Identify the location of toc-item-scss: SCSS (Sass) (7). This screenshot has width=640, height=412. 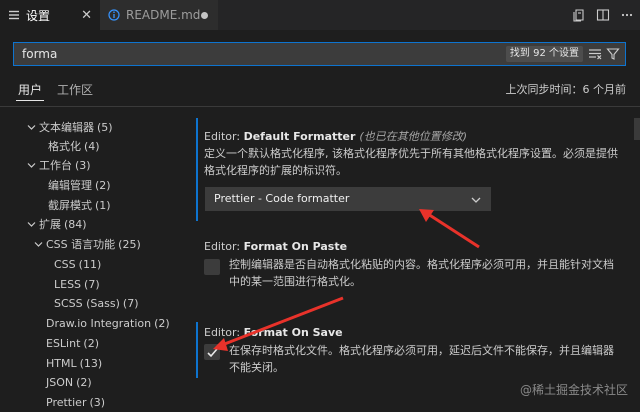
(96, 303).